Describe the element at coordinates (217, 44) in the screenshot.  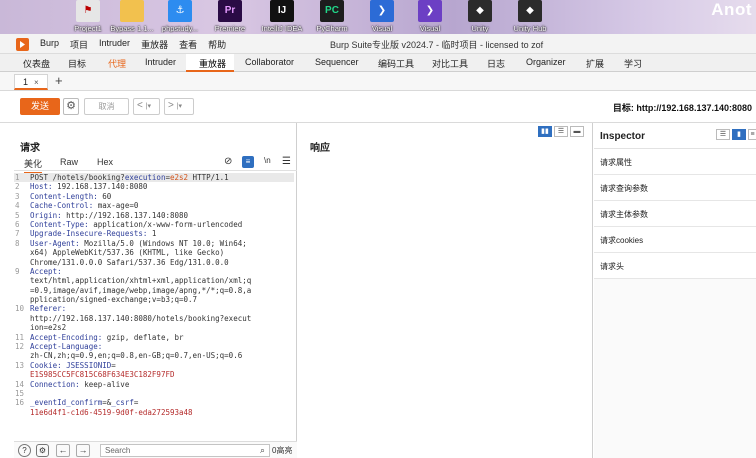
I see `menu-help: 帮助` at that location.